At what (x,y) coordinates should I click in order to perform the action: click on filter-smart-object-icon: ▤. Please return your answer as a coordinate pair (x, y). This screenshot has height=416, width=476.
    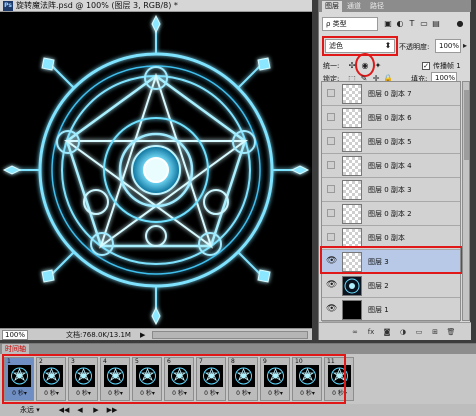
    Looking at the image, I should click on (436, 24).